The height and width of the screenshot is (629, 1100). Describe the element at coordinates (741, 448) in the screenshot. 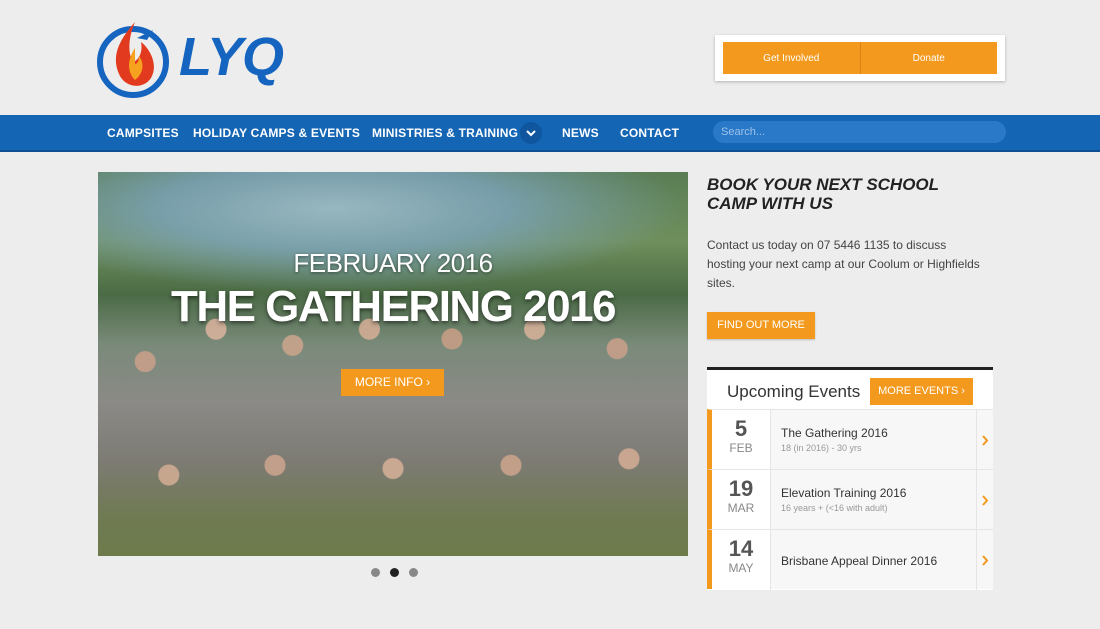

I see `event-month: FEB` at that location.